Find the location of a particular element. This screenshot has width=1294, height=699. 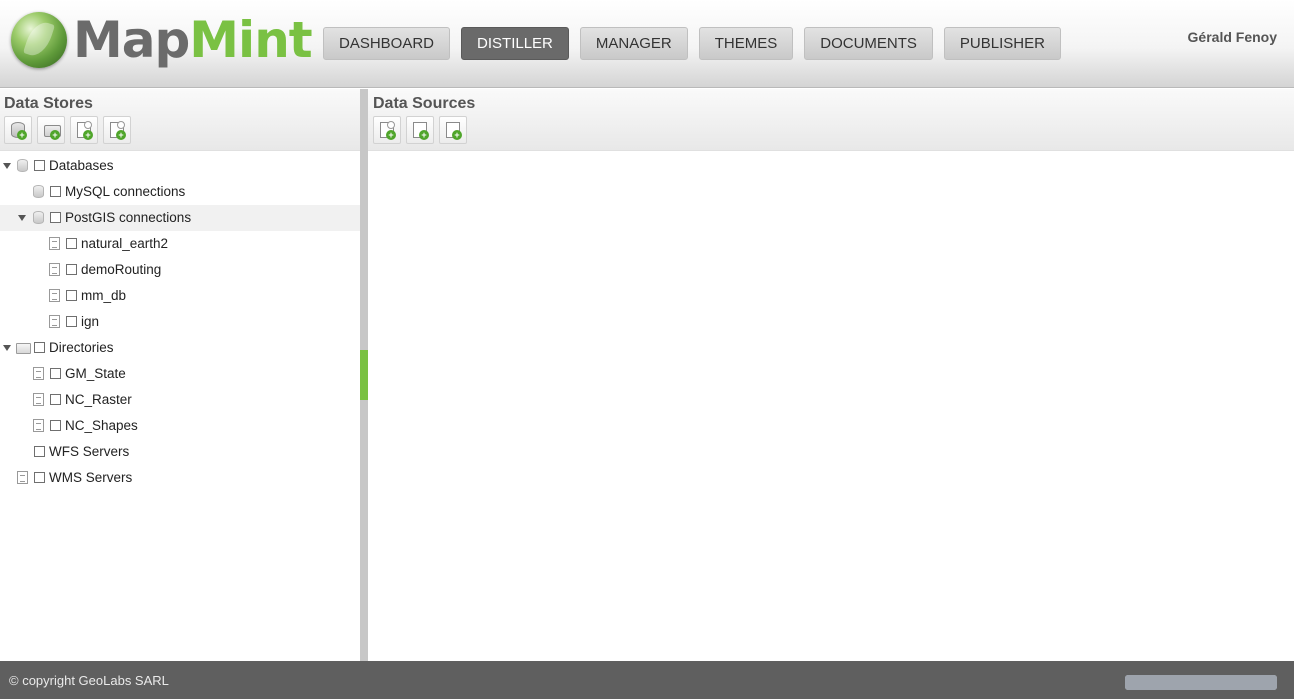

data-stores-header: Data Stores + + + + is located at coordinates (180, 120).